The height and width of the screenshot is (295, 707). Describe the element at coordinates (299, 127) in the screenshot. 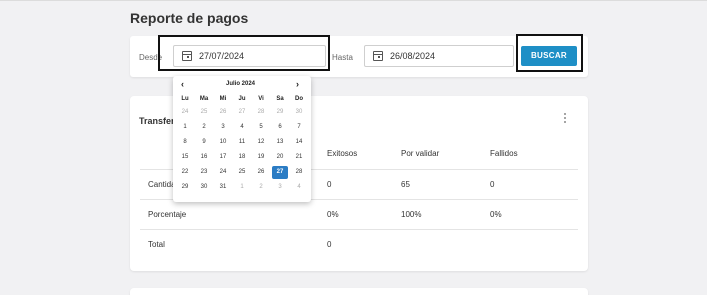

I see `calendar-day: 7` at that location.